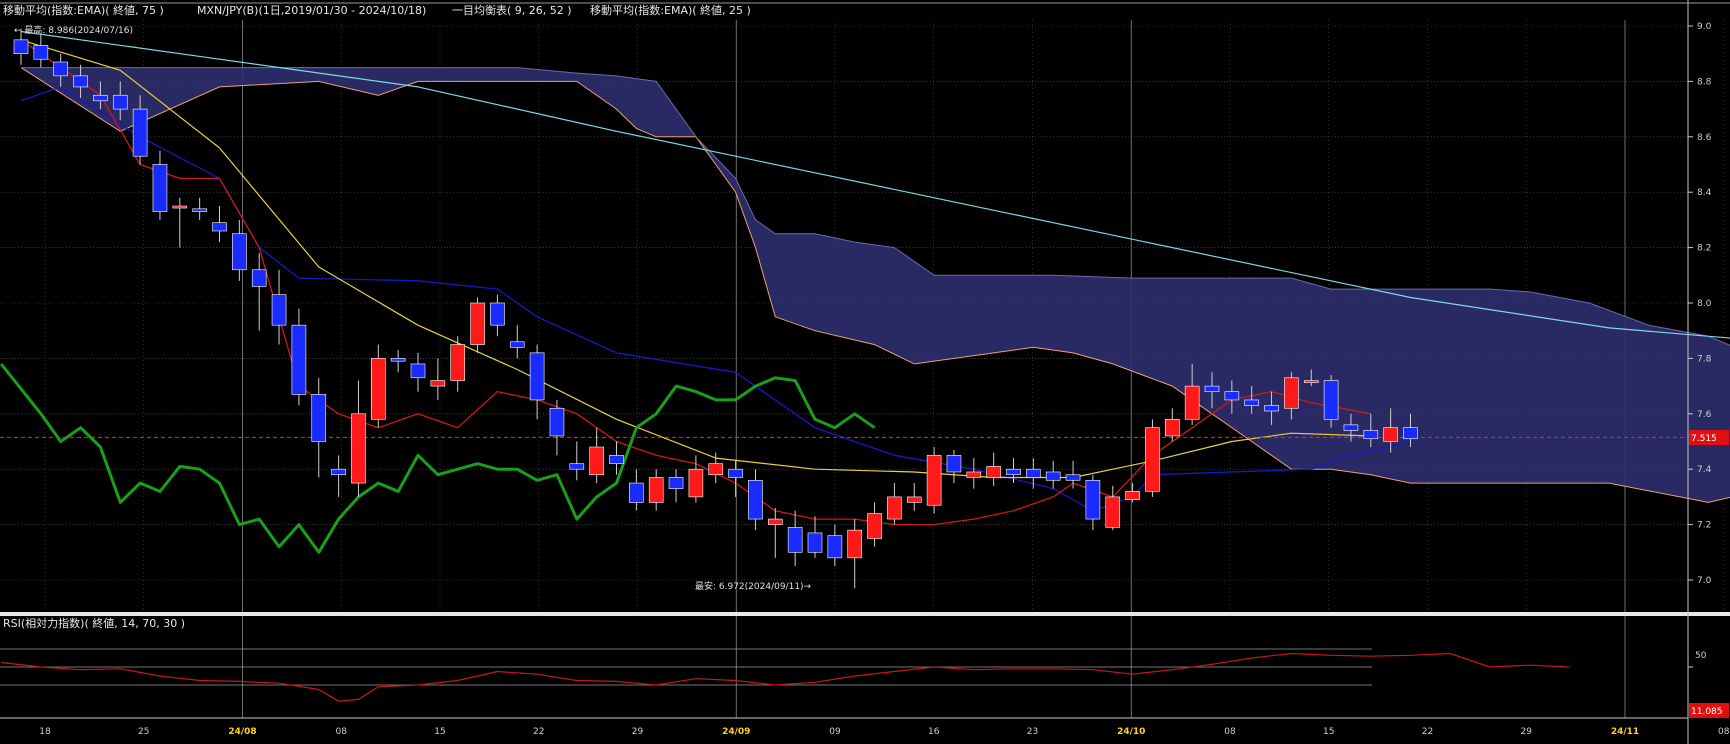 This screenshot has height=744, width=1730. I want to click on current-price-label: 7.515, so click(1704, 439).